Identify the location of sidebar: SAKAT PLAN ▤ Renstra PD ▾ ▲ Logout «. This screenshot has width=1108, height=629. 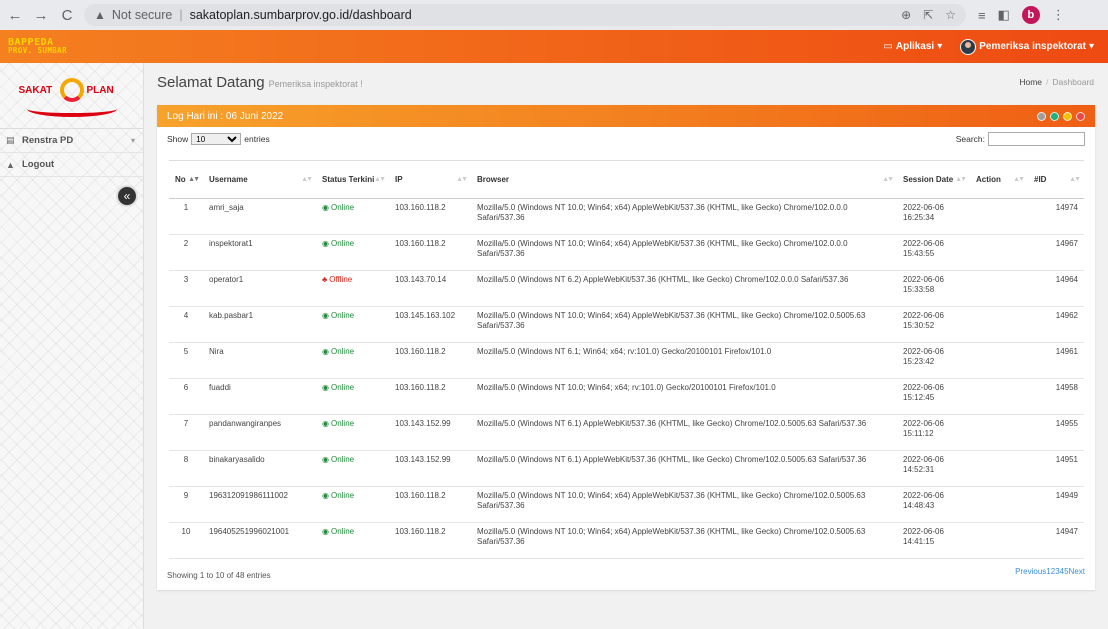
(72, 346).